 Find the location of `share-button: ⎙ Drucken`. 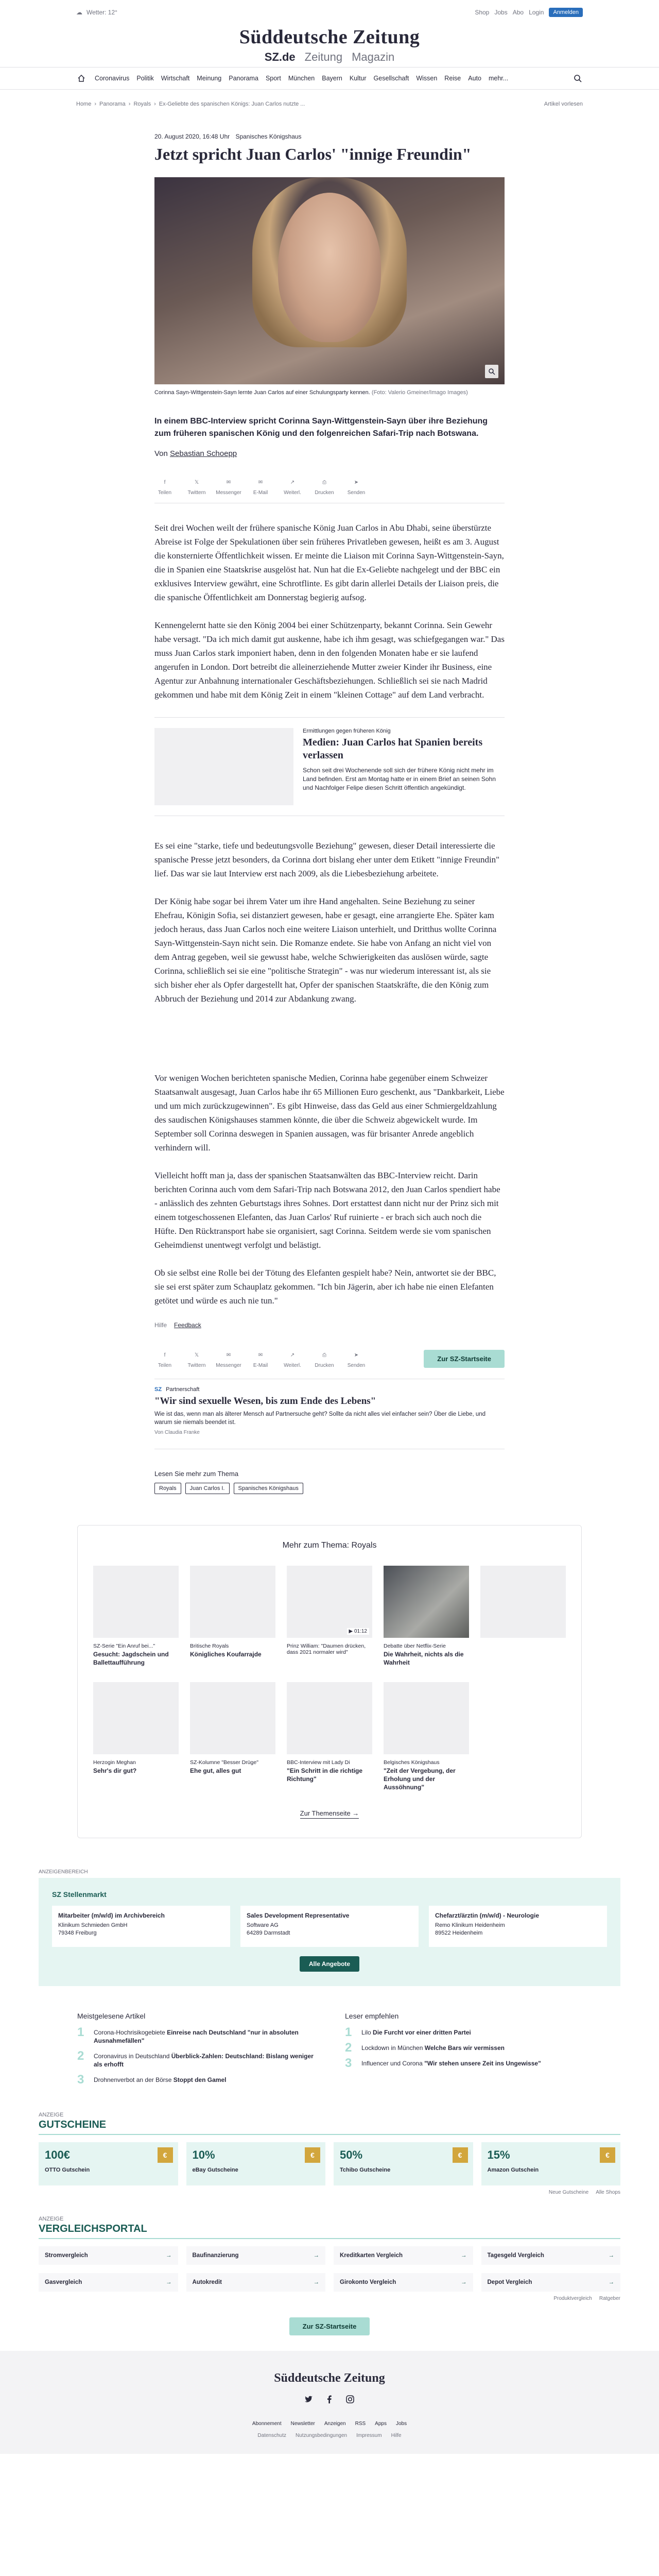

share-button: ⎙ Drucken is located at coordinates (325, 1359).